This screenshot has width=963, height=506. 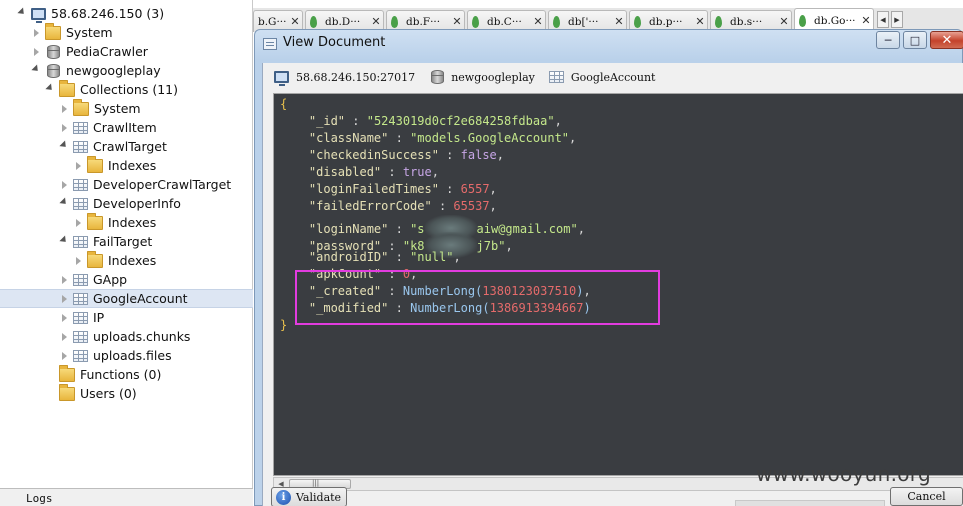 What do you see at coordinates (915, 40) in the screenshot?
I see `maximize-button: □` at bounding box center [915, 40].